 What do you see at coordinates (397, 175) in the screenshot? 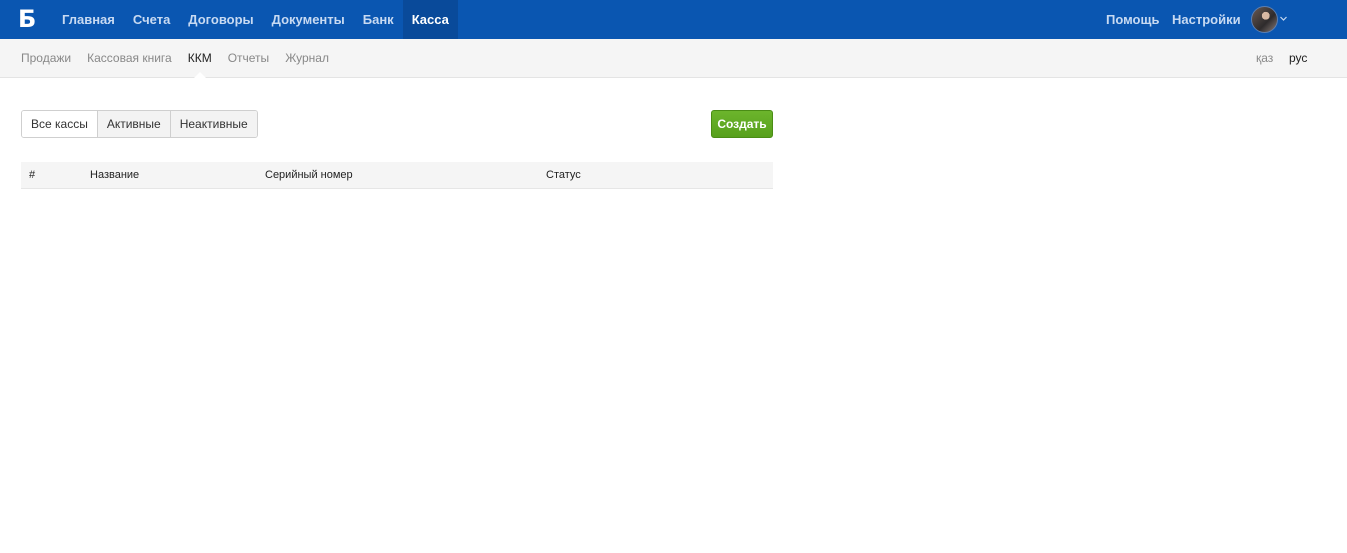
I see `table-header: # Название Серийный номер Статус` at bounding box center [397, 175].